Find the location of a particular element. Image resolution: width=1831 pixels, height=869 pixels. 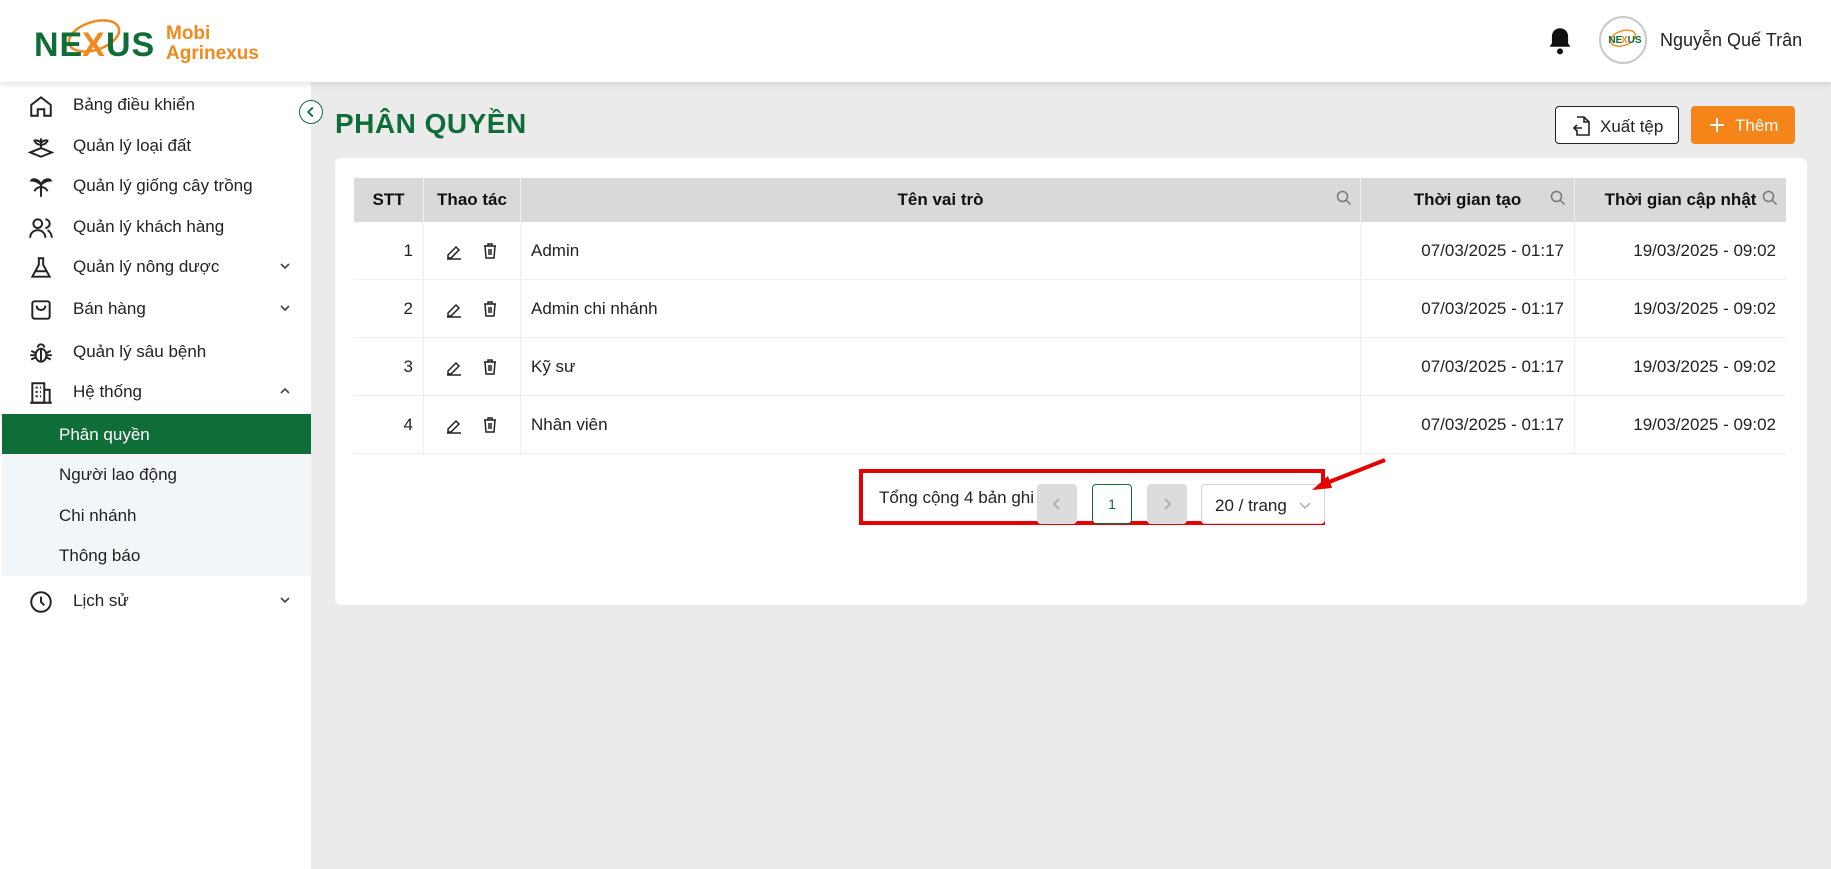

avatar-logo-icon: NE X US is located at coordinates (1625, 38).